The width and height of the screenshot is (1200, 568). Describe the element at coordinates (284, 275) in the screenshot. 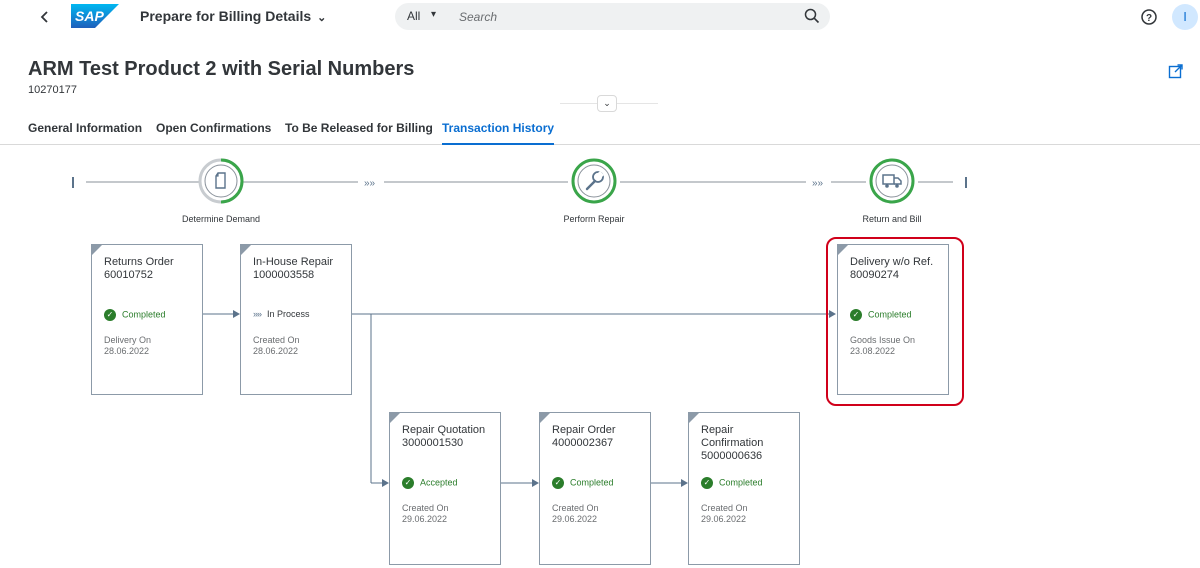

I see `card-number: 1000003558` at that location.